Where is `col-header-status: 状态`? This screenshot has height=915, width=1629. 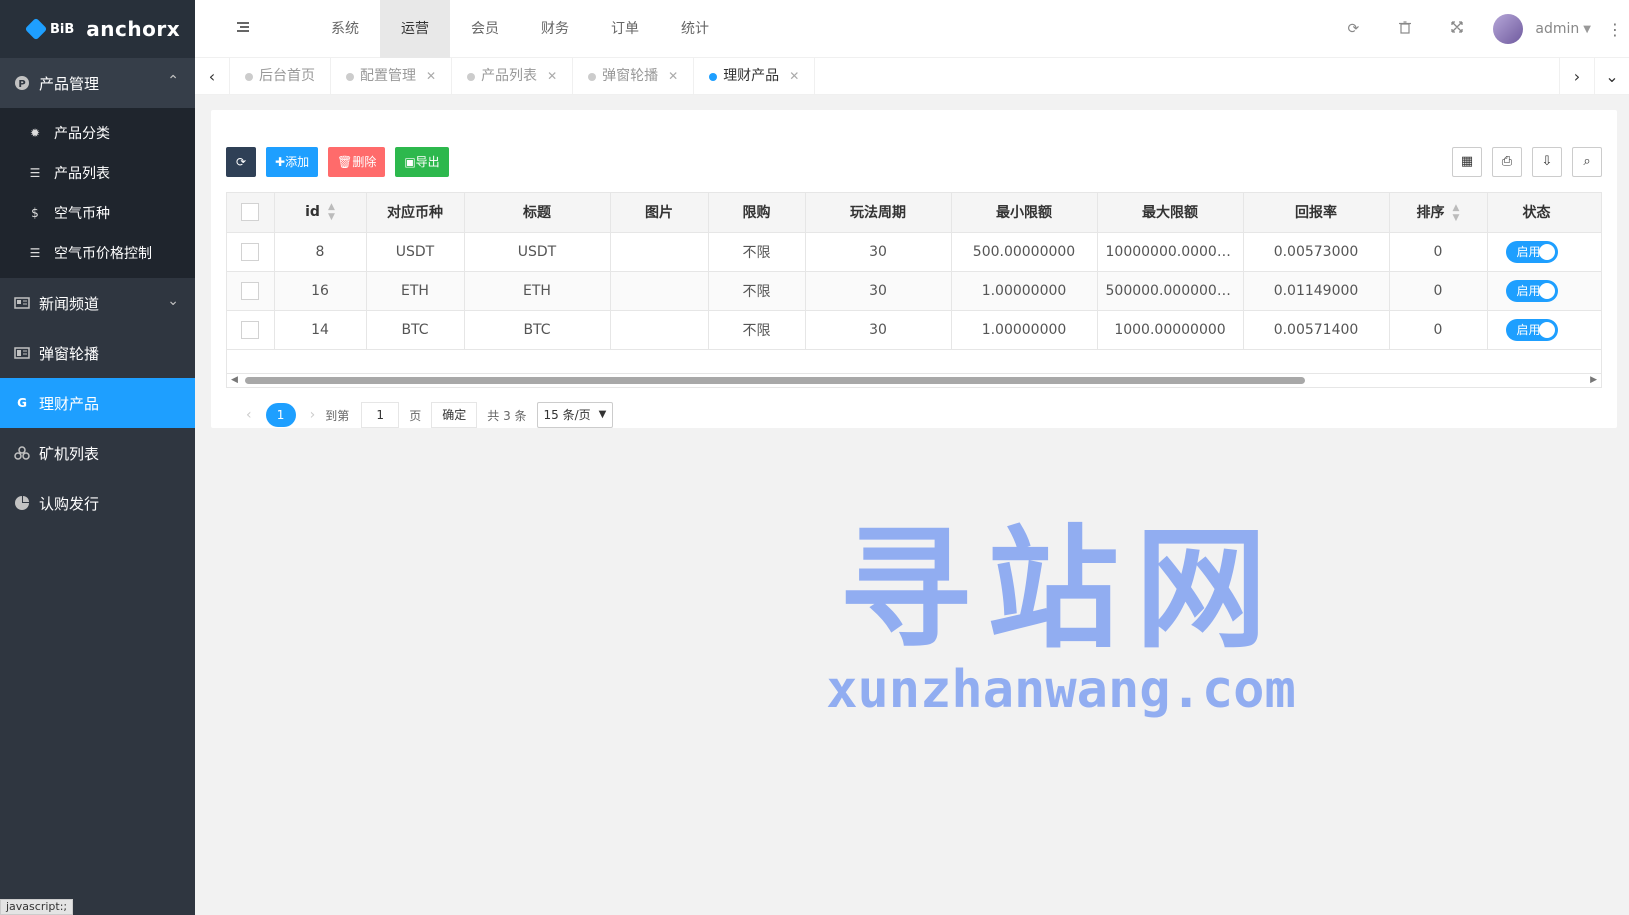 col-header-status: 状态 is located at coordinates (1544, 213).